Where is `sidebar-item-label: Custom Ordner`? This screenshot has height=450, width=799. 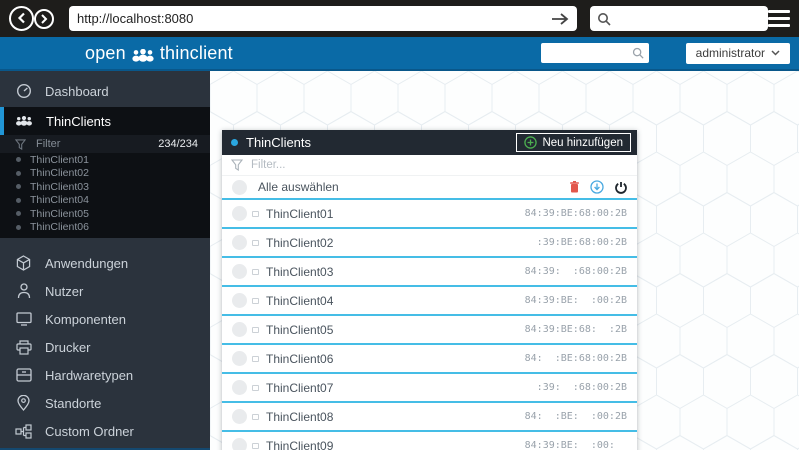 sidebar-item-label: Custom Ordner is located at coordinates (89, 431).